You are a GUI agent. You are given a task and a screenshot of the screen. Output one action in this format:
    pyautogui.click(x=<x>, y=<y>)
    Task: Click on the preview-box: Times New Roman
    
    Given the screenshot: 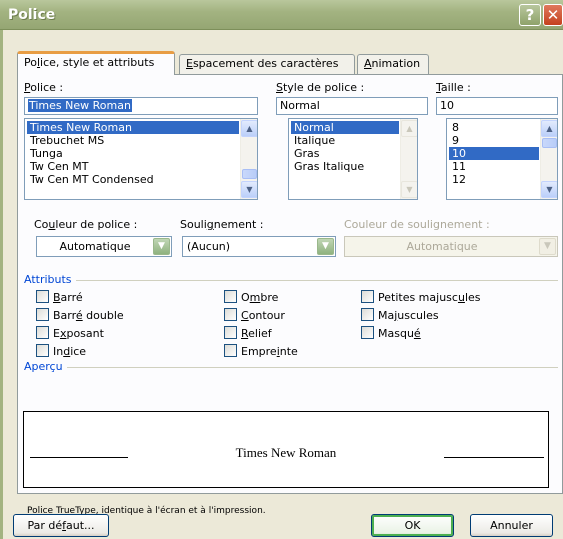 What is the action you would take?
    pyautogui.click(x=286, y=449)
    